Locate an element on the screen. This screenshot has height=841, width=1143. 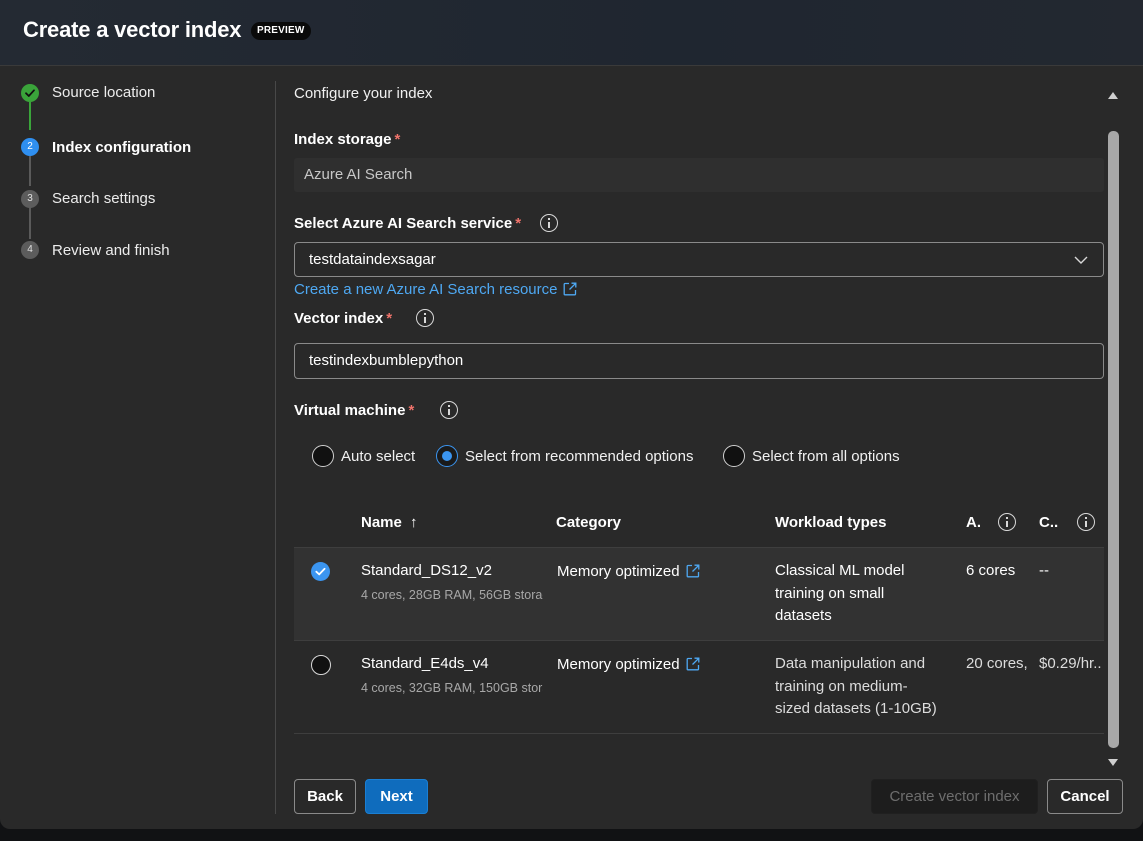
section-title: Configure your index is located at coordinates (363, 93).